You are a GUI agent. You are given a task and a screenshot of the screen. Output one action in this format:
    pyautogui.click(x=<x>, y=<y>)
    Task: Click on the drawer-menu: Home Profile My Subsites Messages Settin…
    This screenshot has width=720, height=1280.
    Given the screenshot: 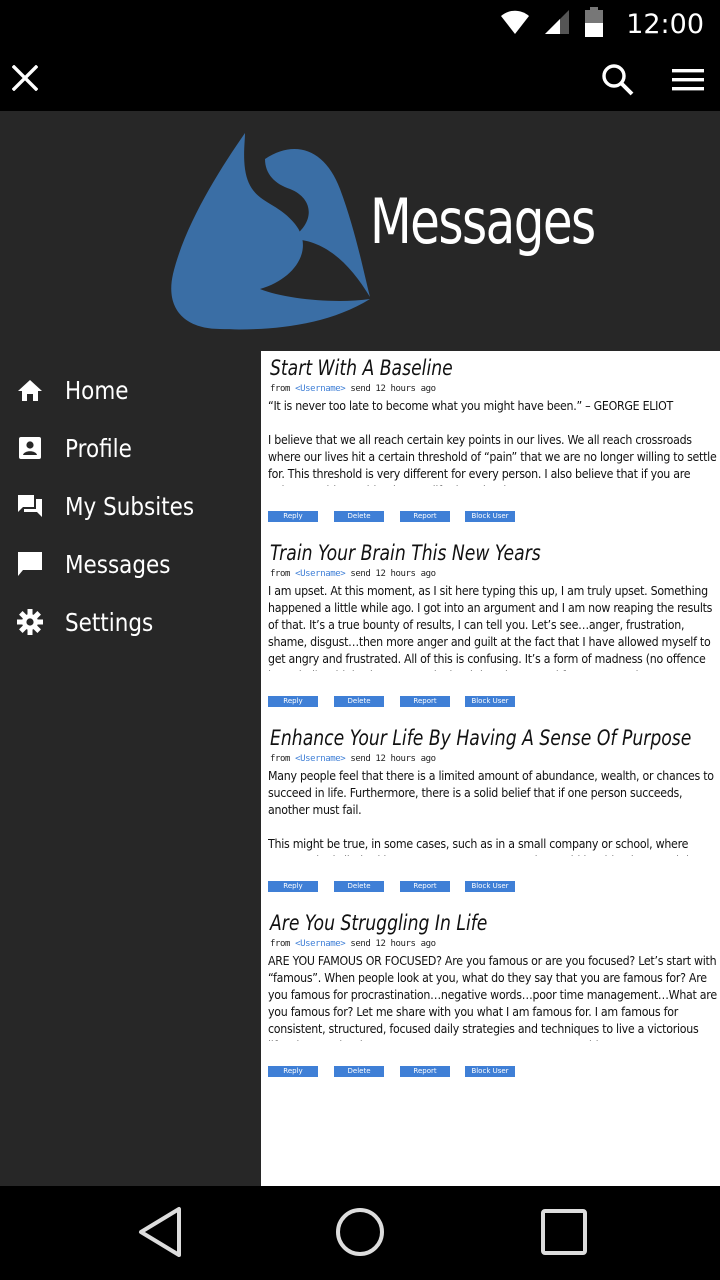 What is the action you would take?
    pyautogui.click(x=130, y=506)
    